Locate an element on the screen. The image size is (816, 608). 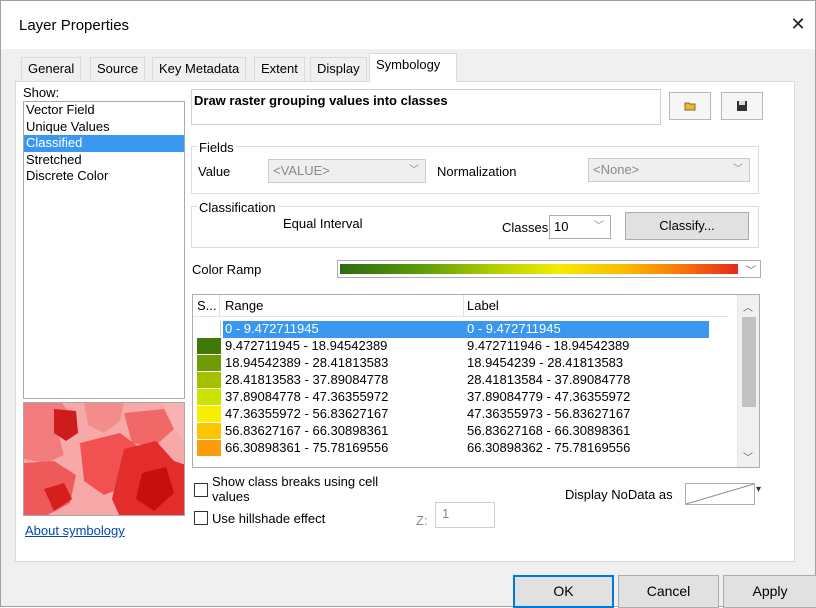
symbology-preview-image is located at coordinates (104, 459).